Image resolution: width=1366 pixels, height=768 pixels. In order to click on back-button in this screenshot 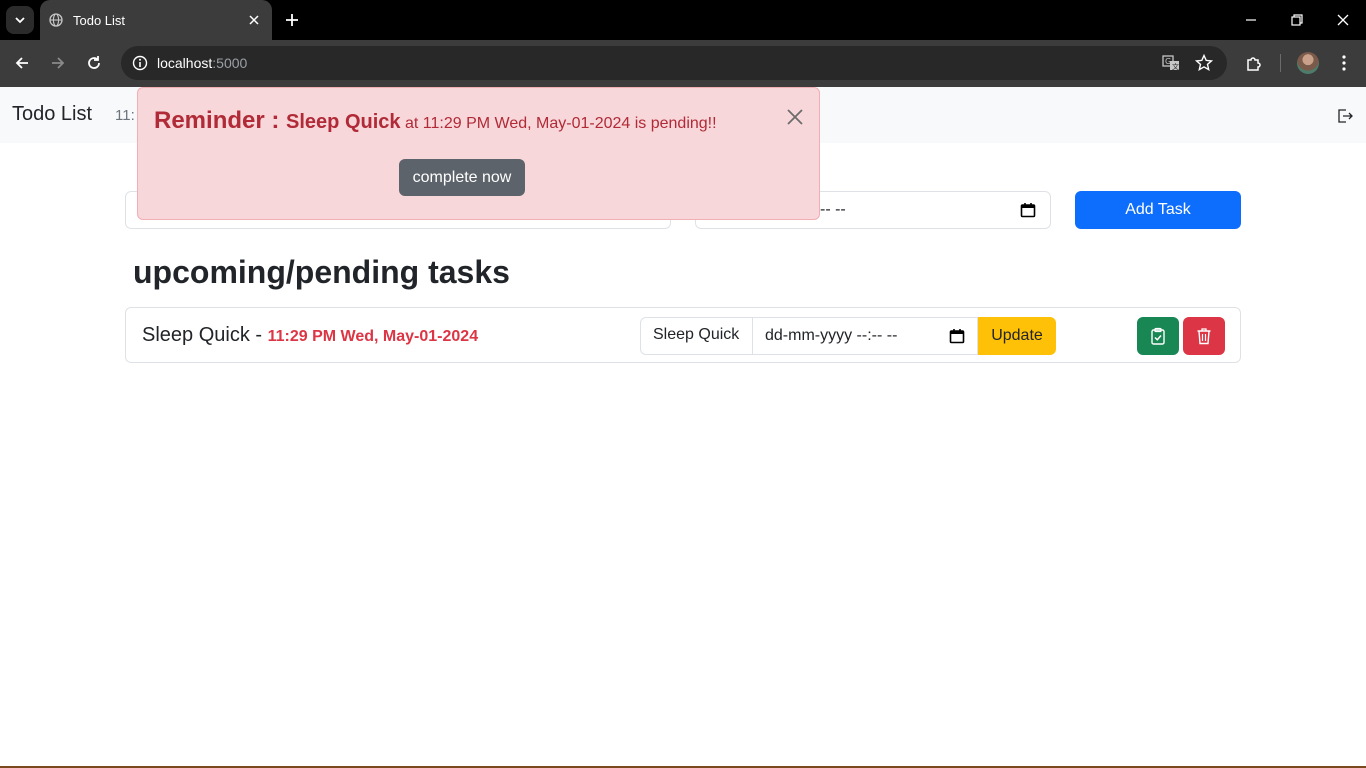, I will do `click(22, 63)`.